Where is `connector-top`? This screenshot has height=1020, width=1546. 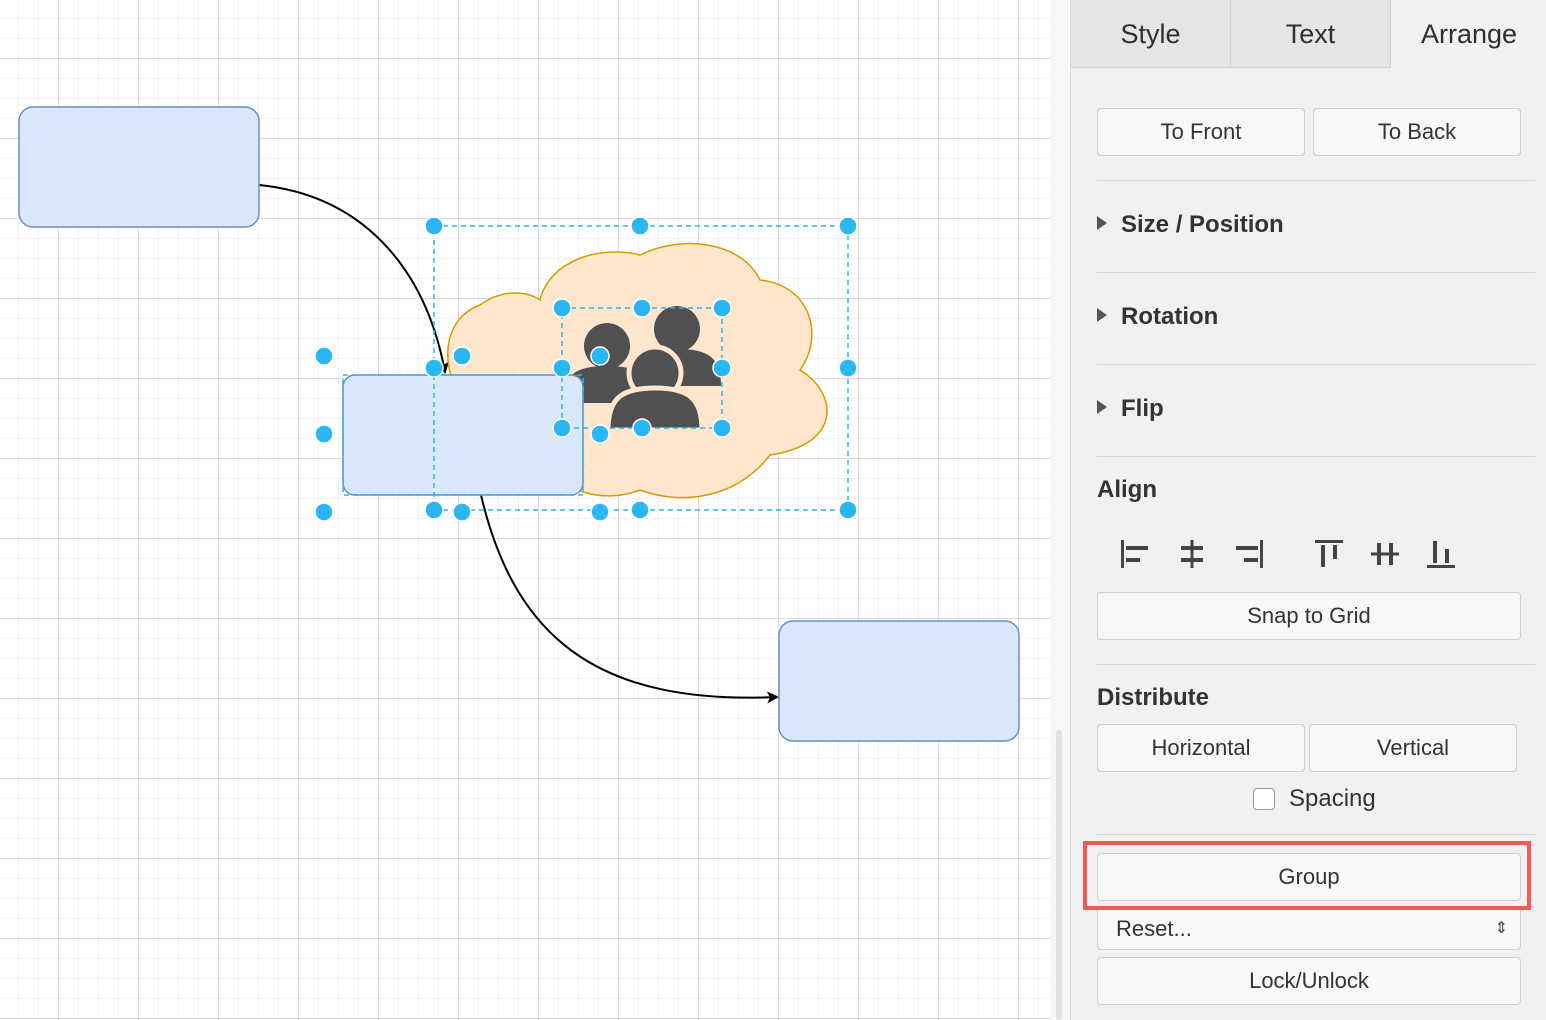
connector-top is located at coordinates (354, 279).